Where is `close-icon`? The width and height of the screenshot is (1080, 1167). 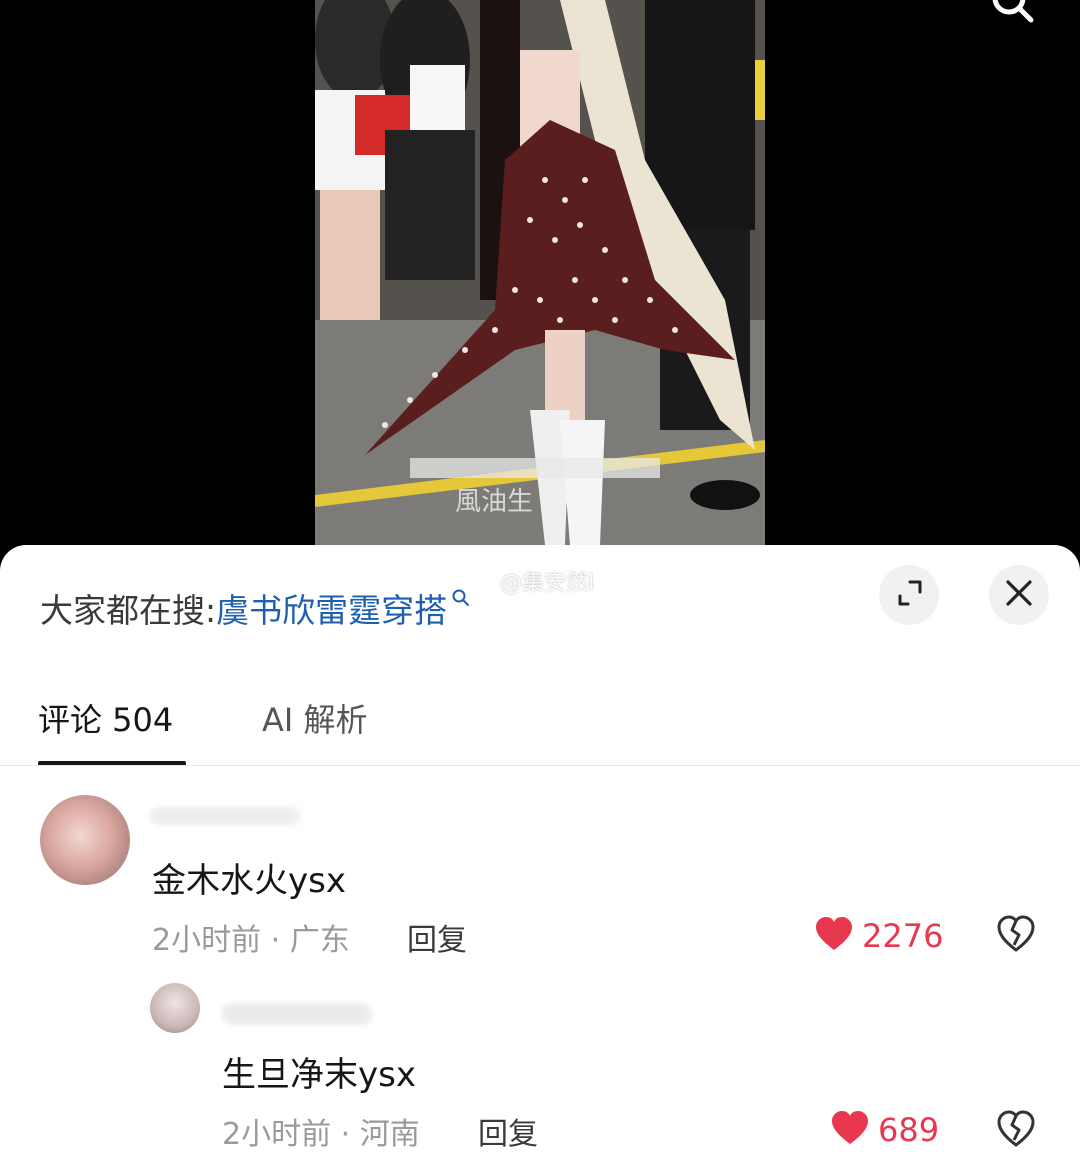 close-icon is located at coordinates (1019, 595).